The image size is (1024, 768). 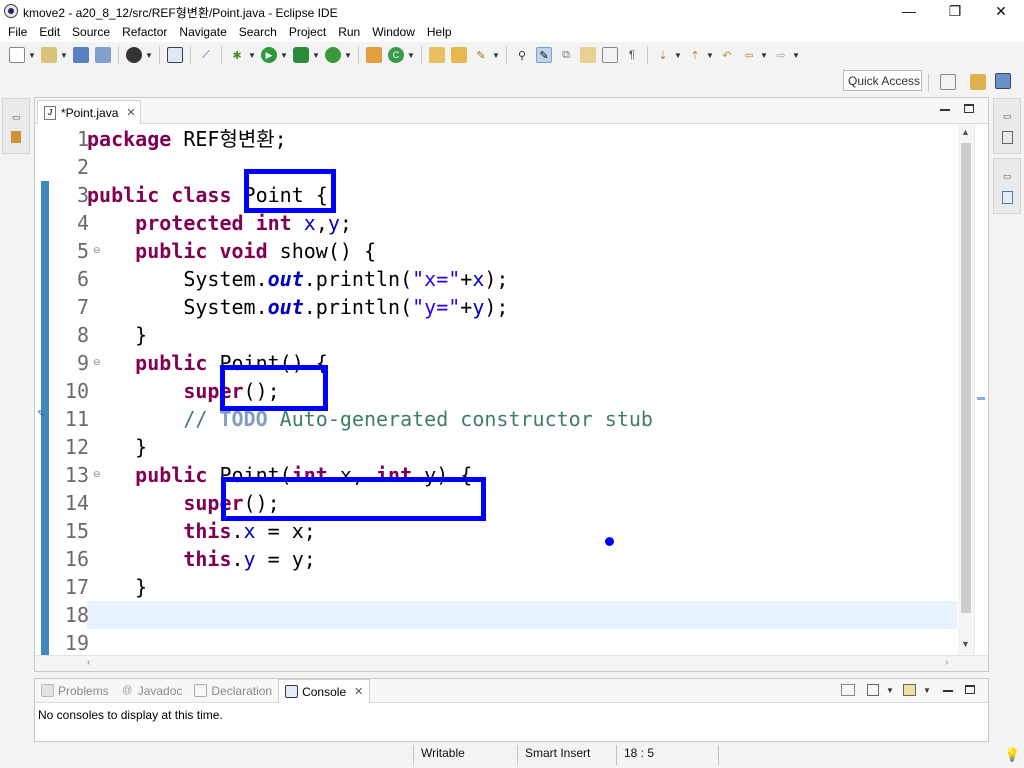 What do you see at coordinates (588, 55) in the screenshot?
I see `show-whitespace-icon` at bounding box center [588, 55].